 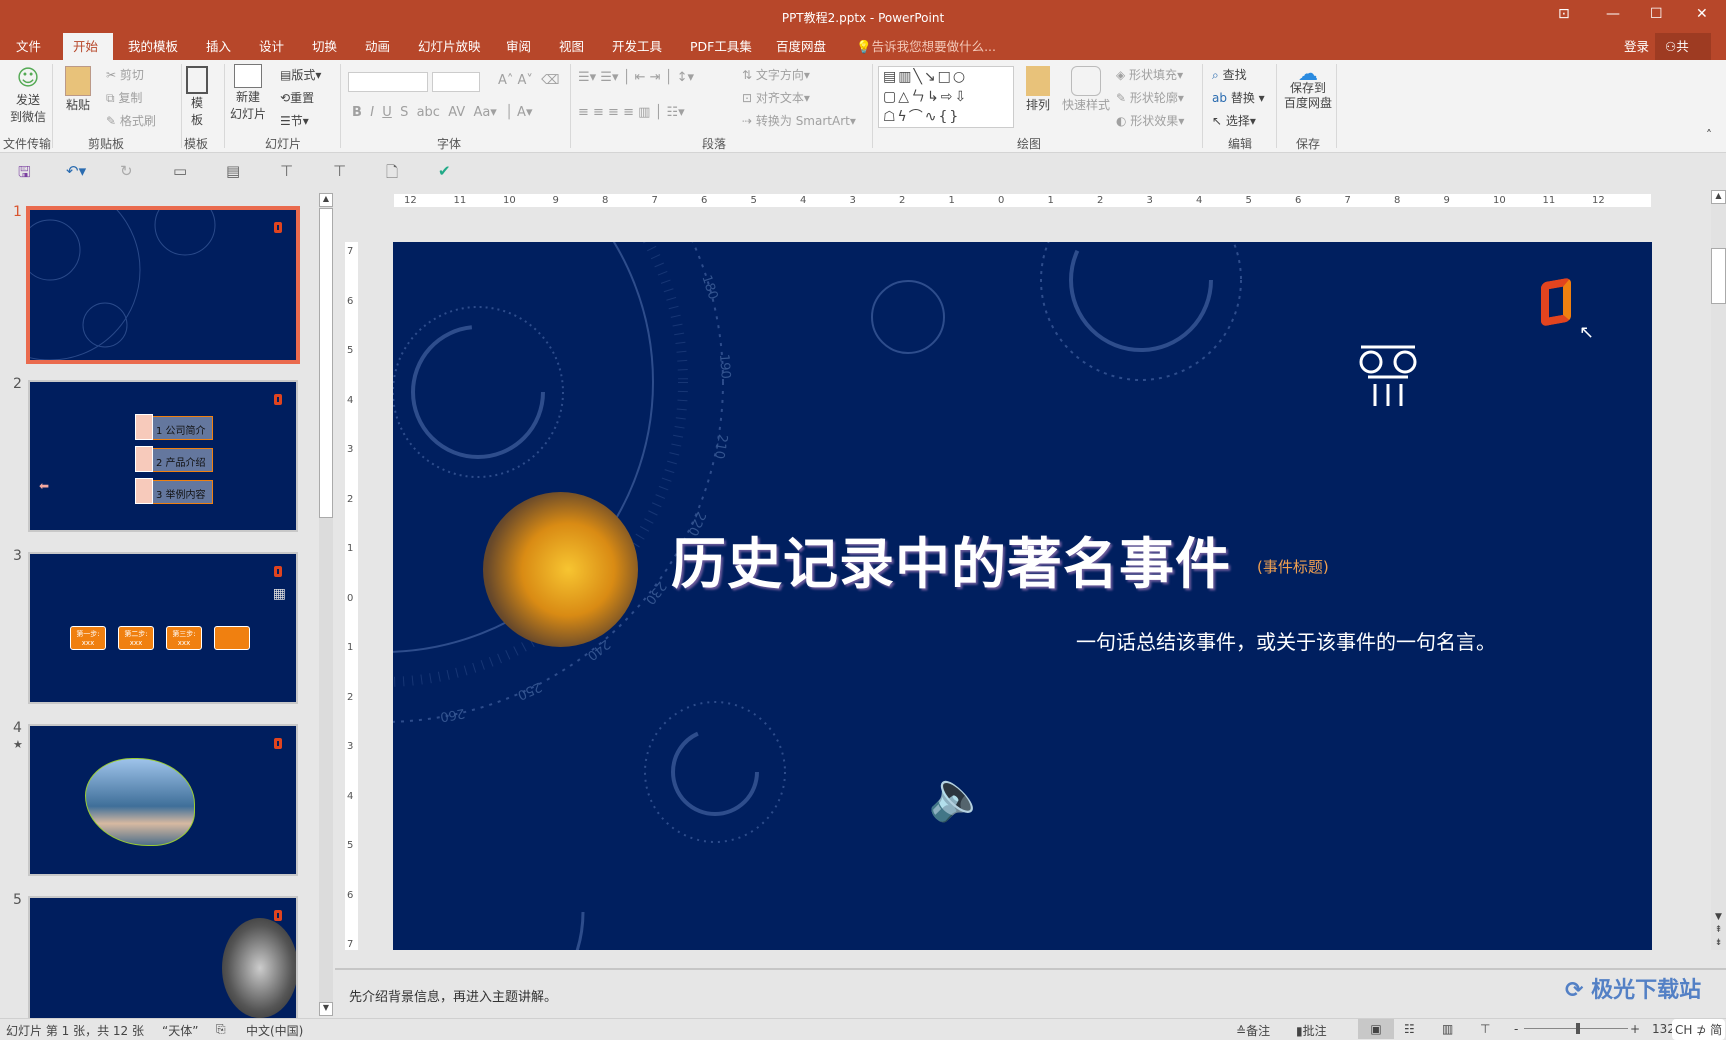 What do you see at coordinates (442, 112) in the screenshot?
I see `font-format-buttons: B I U S abc AV Aa▾ │ A▾` at bounding box center [442, 112].